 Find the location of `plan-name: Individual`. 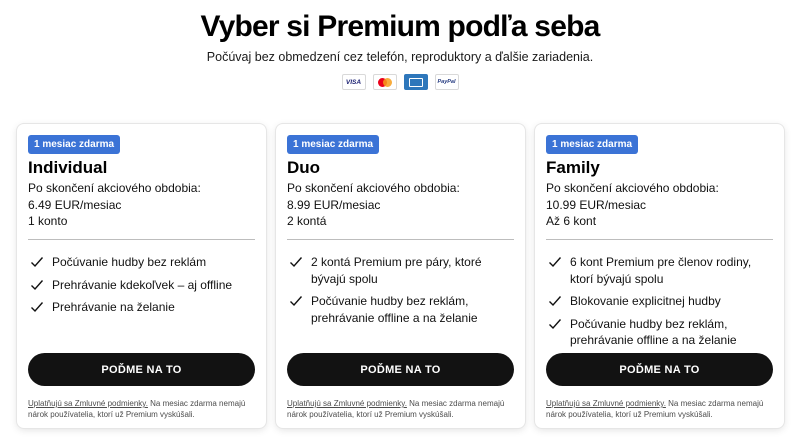

plan-name: Individual is located at coordinates (68, 167).